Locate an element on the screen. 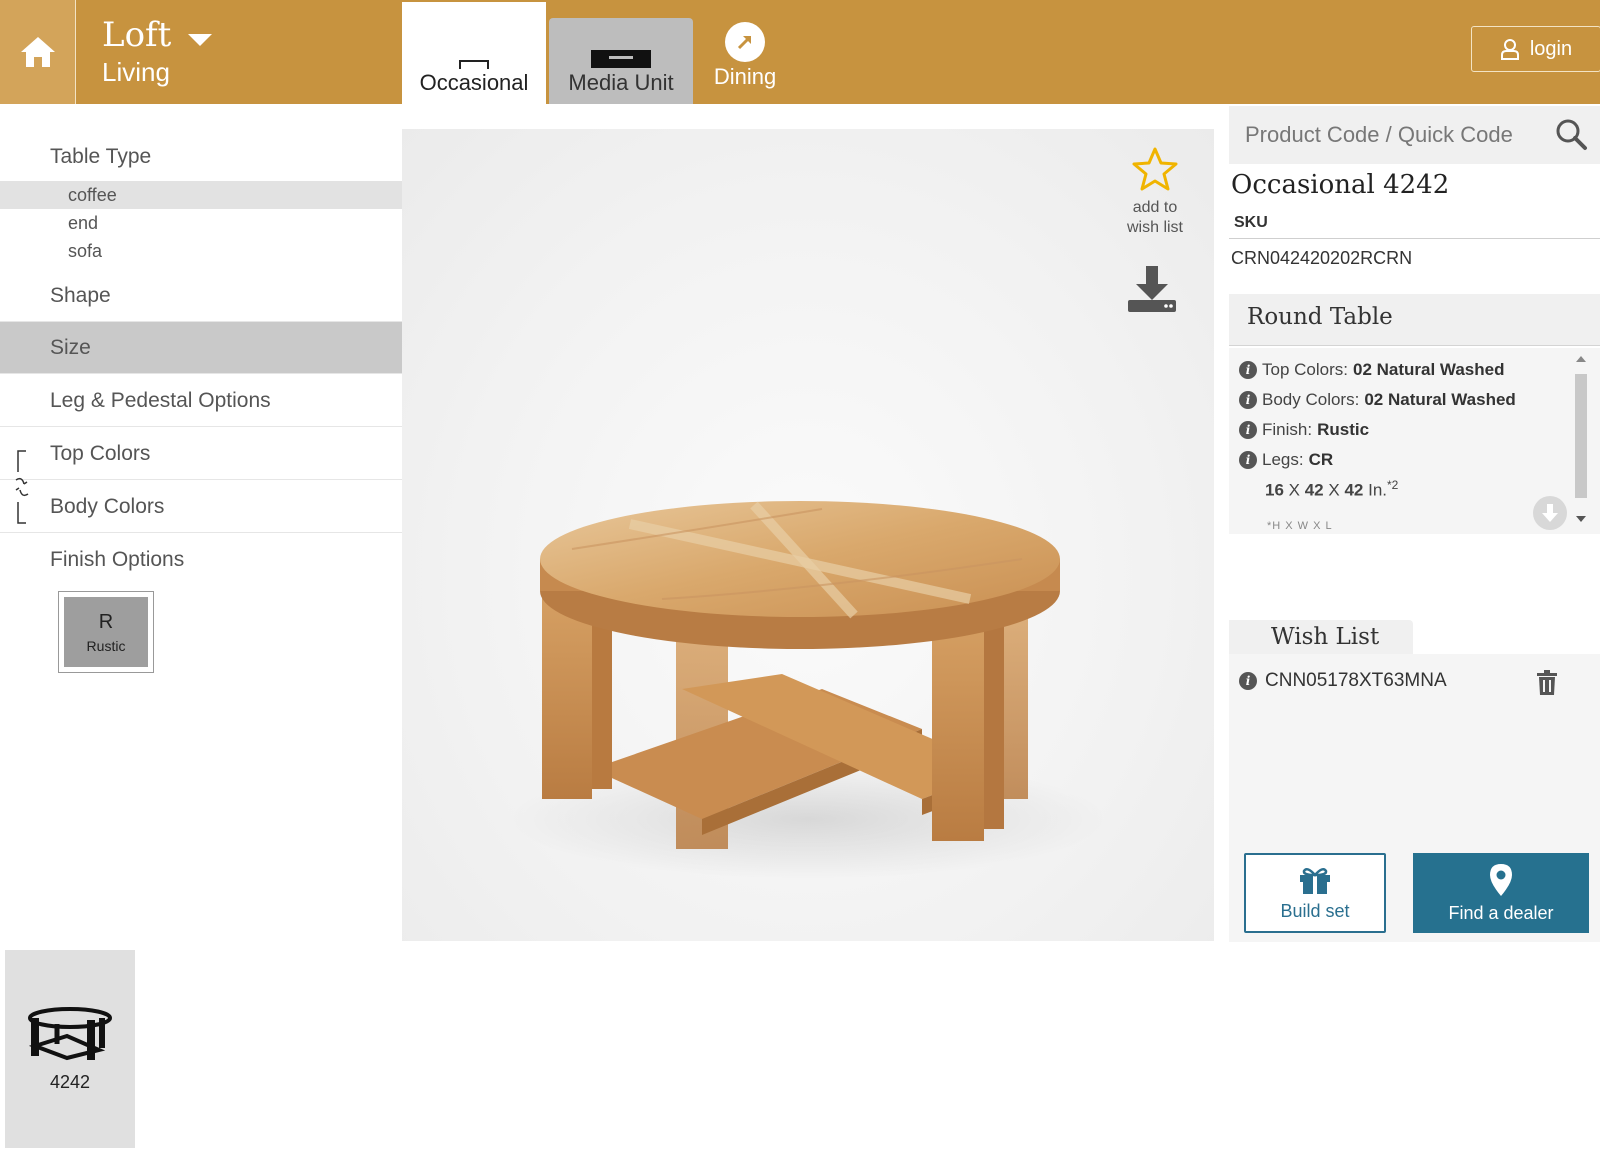  finish-code: R is located at coordinates (106, 621).